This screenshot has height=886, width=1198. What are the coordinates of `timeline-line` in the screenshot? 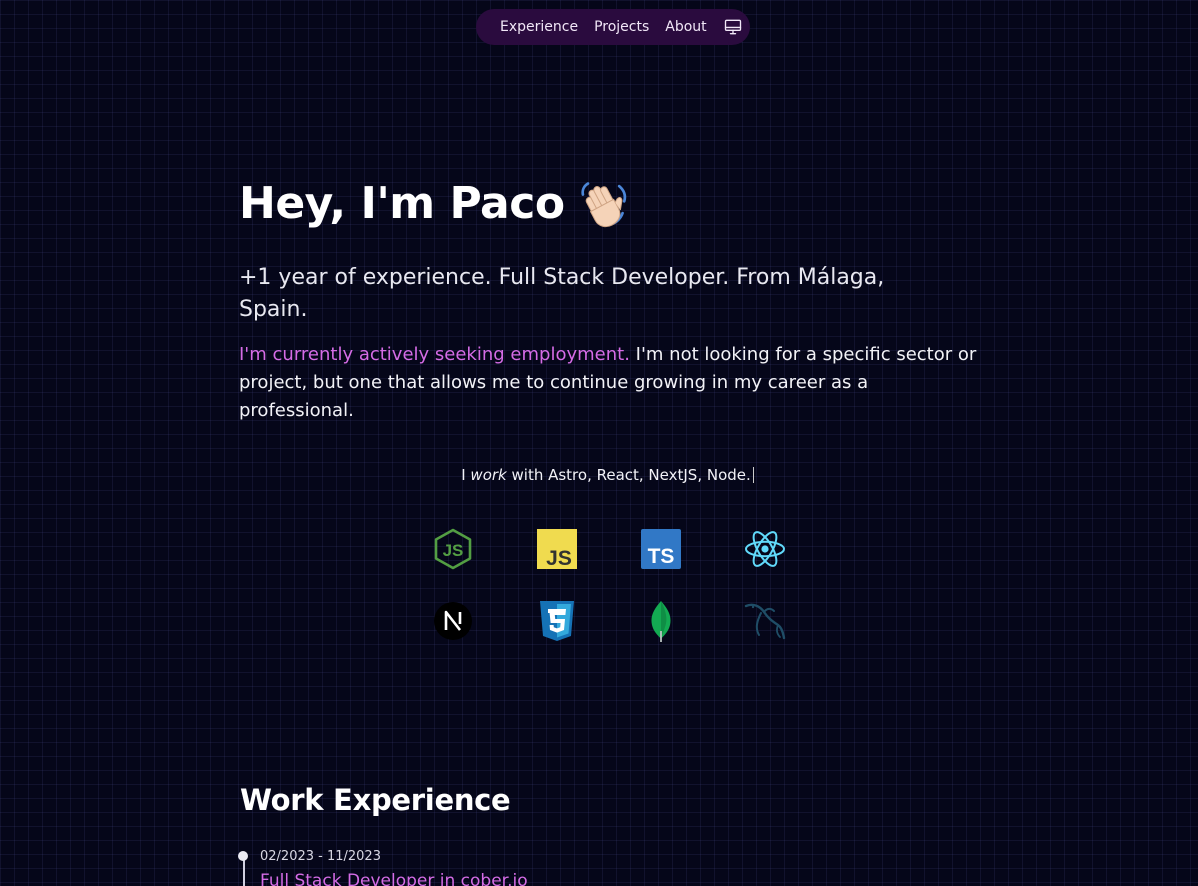 It's located at (244, 872).